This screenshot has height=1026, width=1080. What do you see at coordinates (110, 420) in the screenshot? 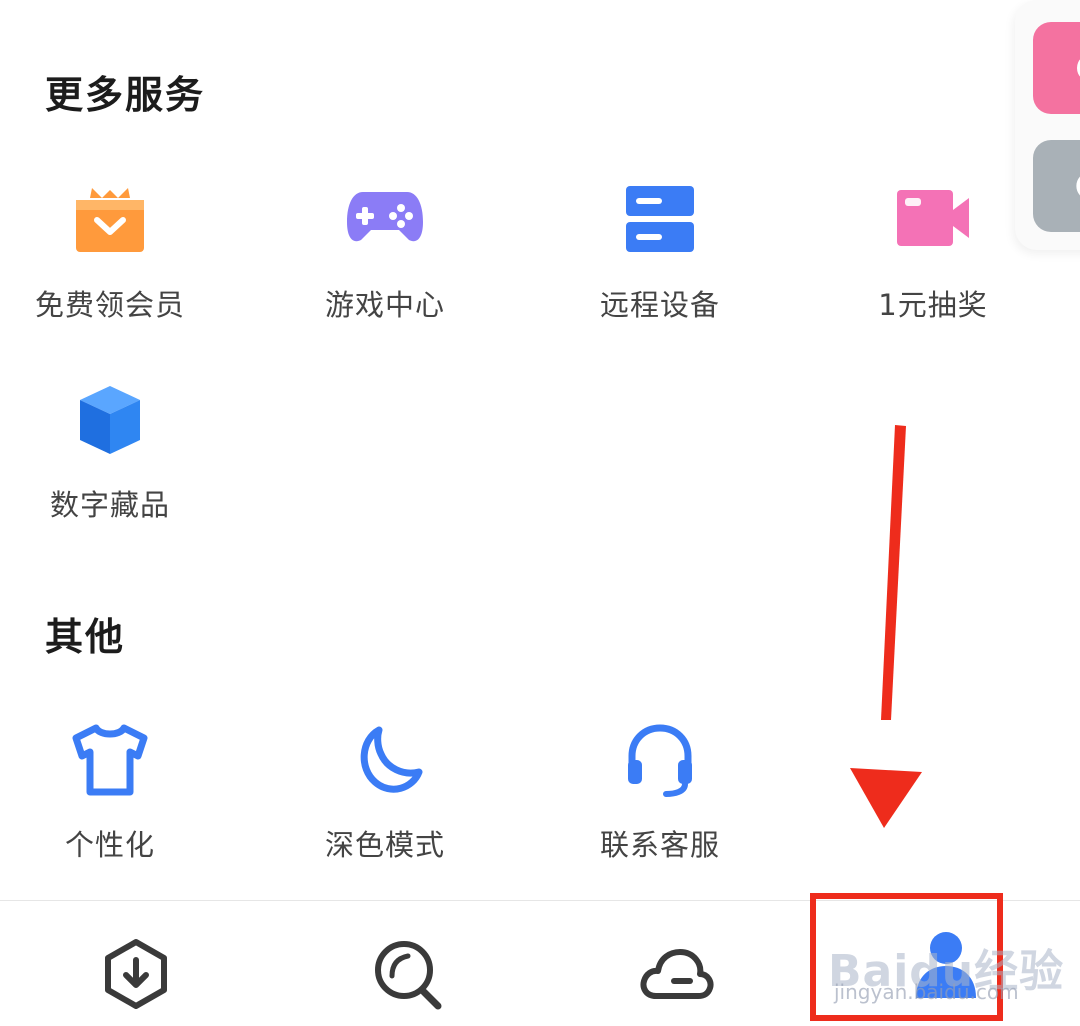
I see `cube-icon` at bounding box center [110, 420].